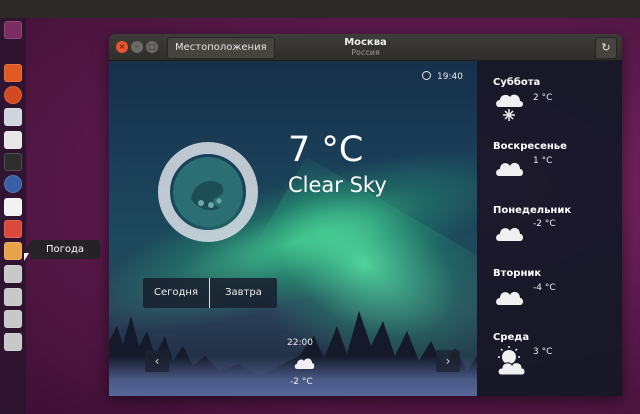 The height and width of the screenshot is (414, 640). Describe the element at coordinates (13, 184) in the screenshot. I see `browser-icon` at that location.